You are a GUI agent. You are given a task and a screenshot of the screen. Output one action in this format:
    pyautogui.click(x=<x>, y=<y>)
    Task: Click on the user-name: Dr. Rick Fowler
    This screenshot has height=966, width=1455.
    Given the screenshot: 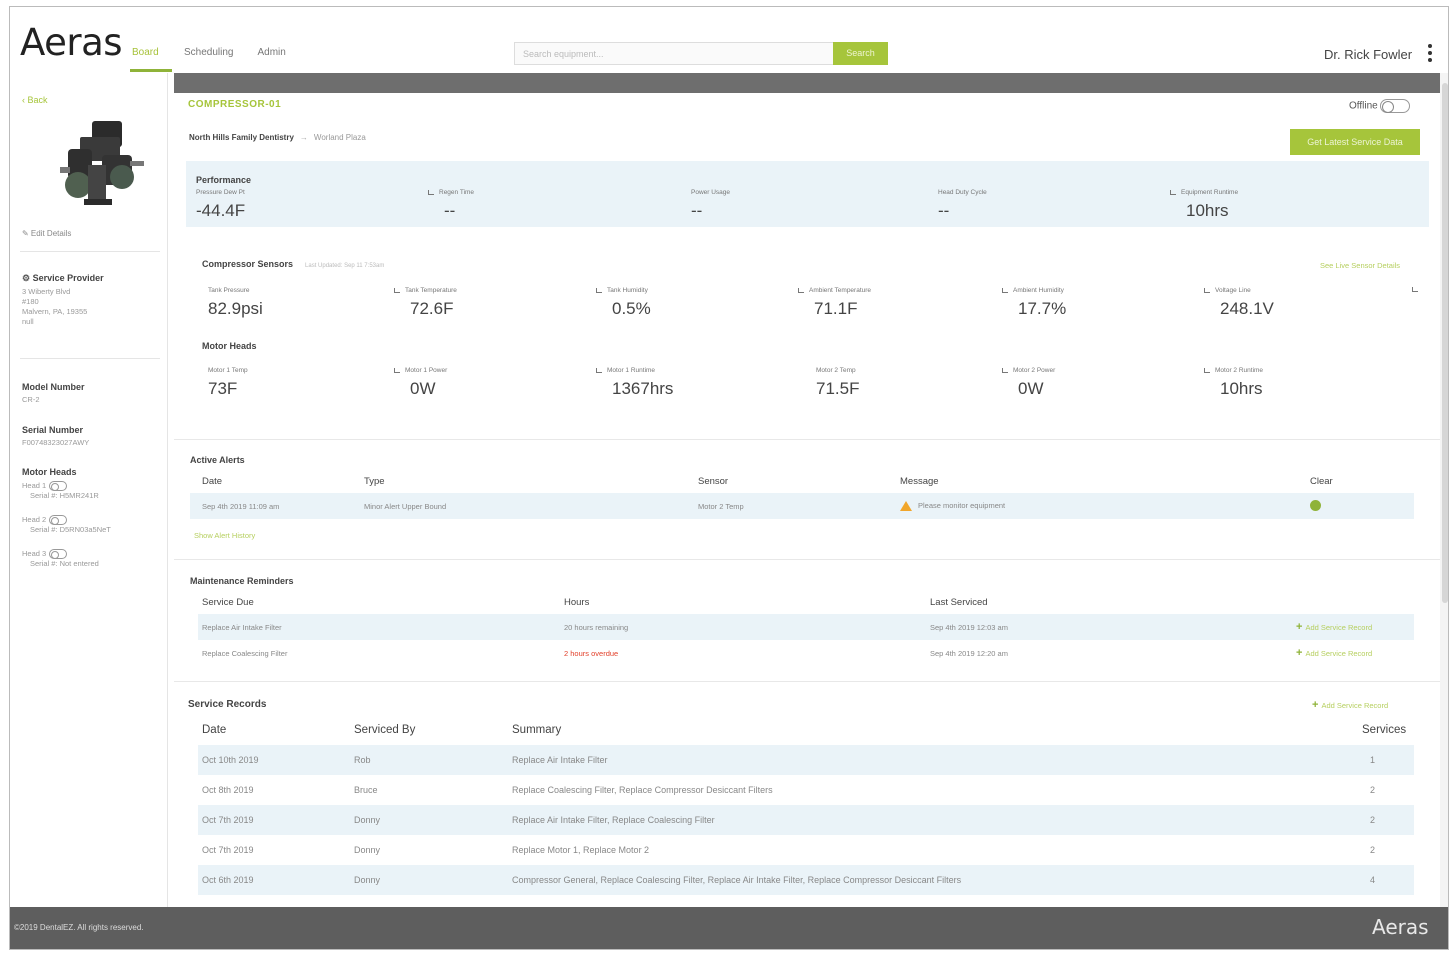 What is the action you would take?
    pyautogui.click(x=1368, y=54)
    